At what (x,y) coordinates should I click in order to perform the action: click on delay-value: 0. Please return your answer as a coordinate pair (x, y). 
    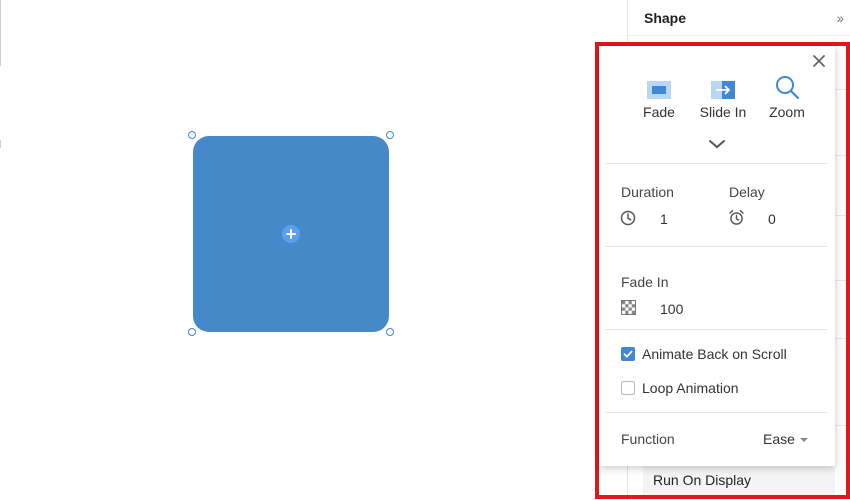
    Looking at the image, I should click on (772, 219).